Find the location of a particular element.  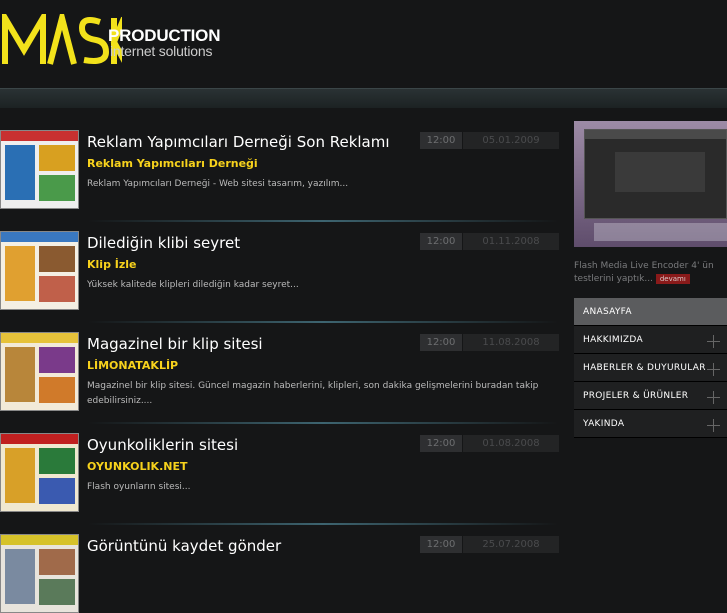

brand-tagline: internet solutions is located at coordinates (161, 51).